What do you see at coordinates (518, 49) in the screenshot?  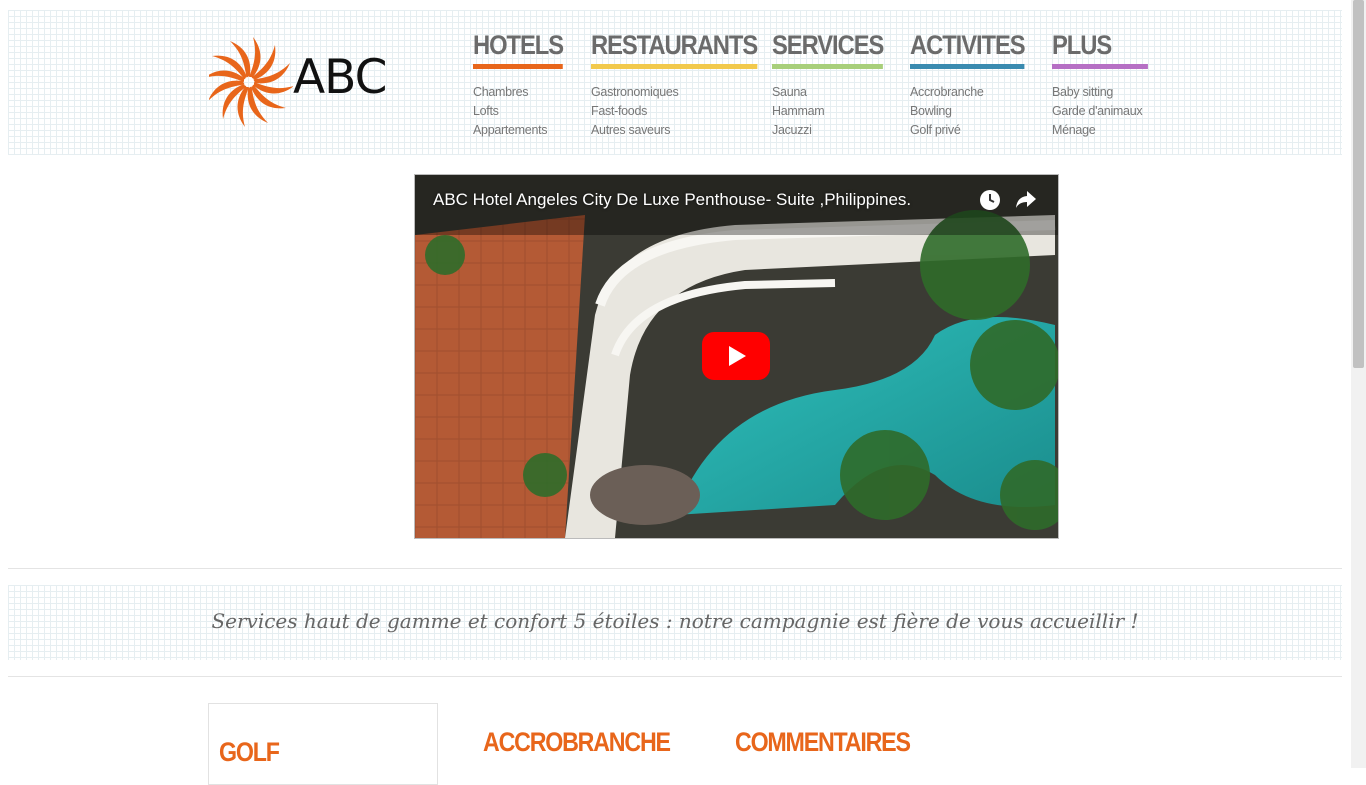 I see `nav-heading-hotels: HOTELS` at bounding box center [518, 49].